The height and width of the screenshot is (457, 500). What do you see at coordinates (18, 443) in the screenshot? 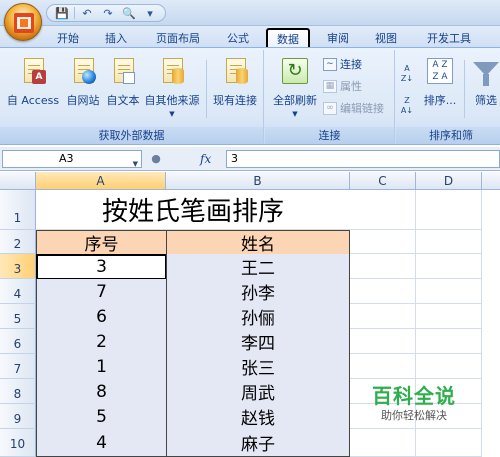
I see `row-header-10: 10` at bounding box center [18, 443].